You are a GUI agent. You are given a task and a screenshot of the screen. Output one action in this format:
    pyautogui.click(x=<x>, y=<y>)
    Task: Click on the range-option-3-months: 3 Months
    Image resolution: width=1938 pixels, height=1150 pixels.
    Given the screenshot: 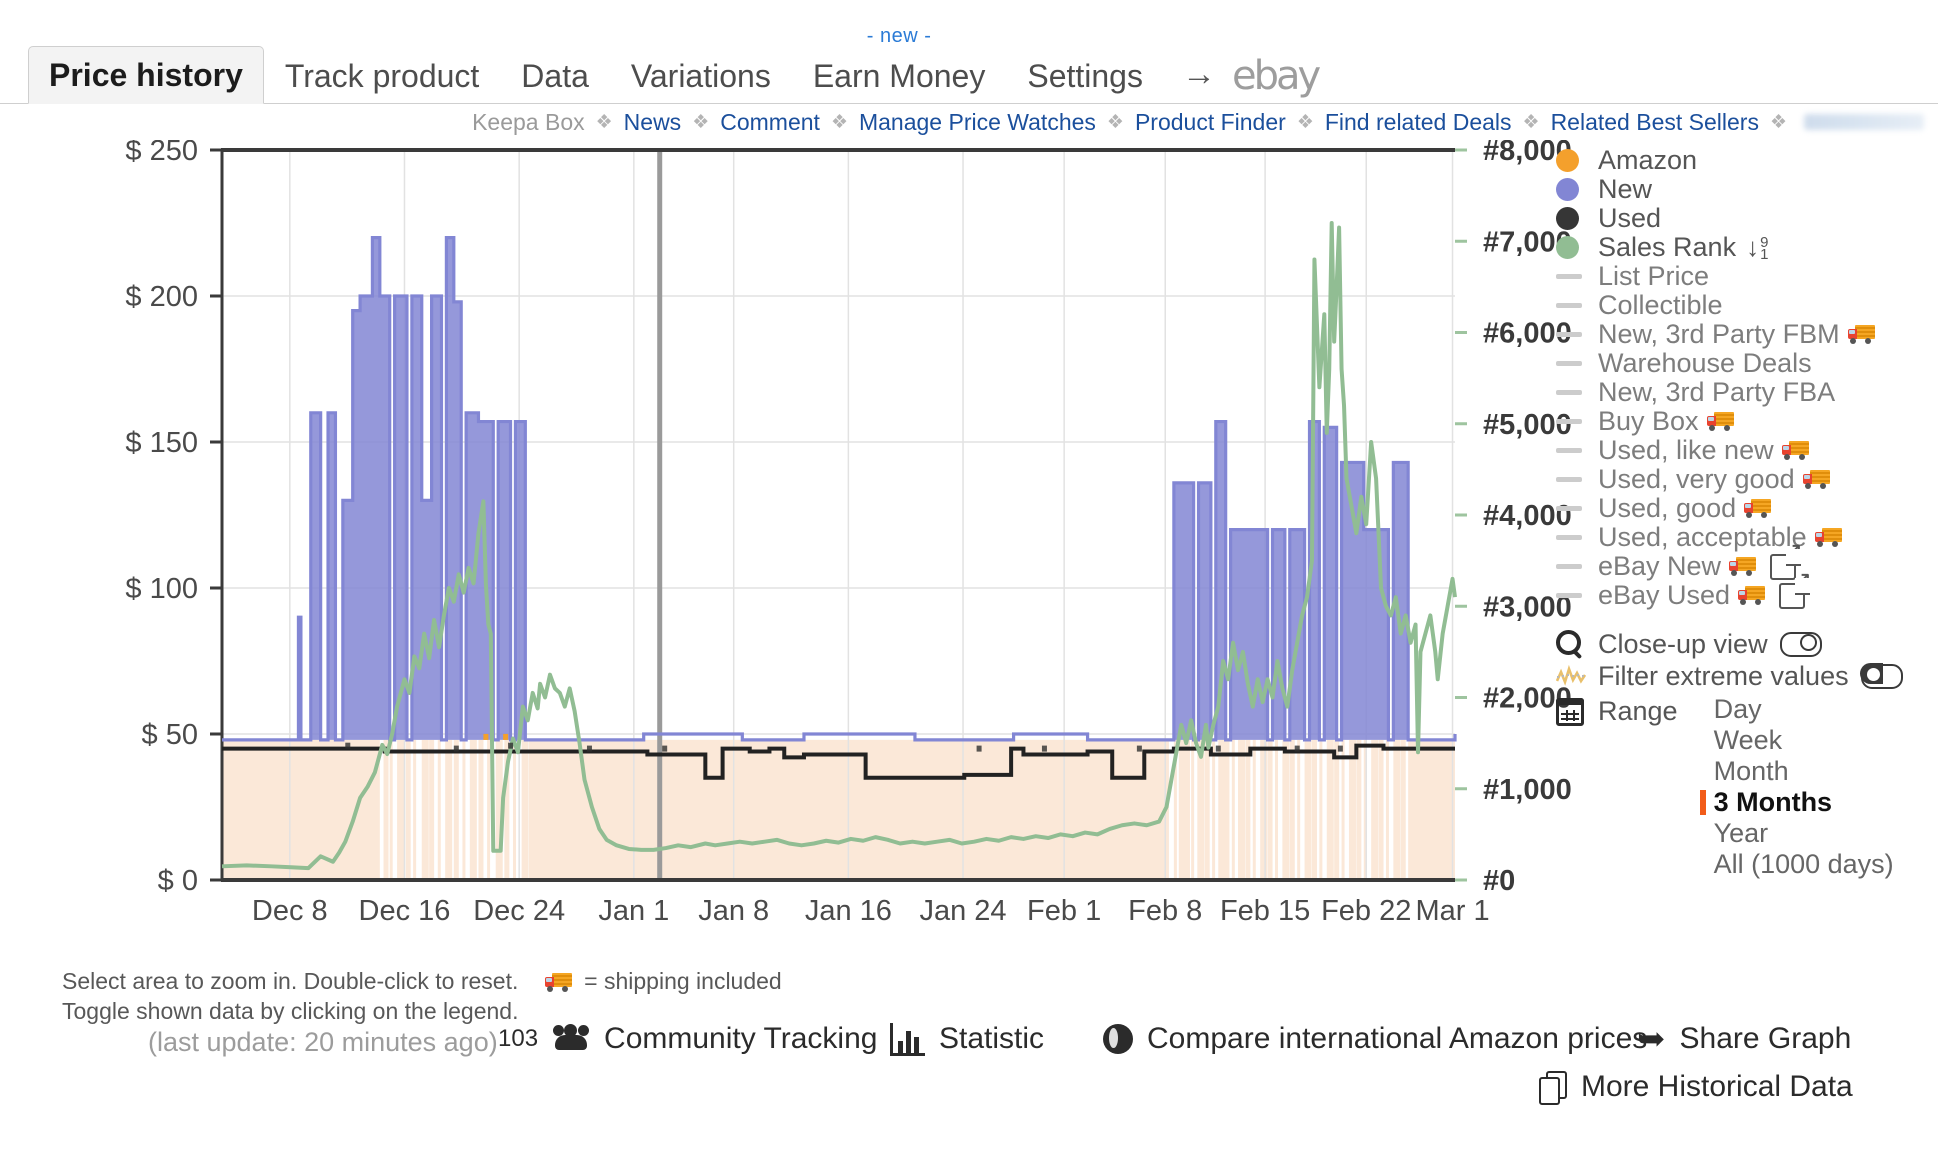 What is the action you would take?
    pyautogui.click(x=1796, y=802)
    